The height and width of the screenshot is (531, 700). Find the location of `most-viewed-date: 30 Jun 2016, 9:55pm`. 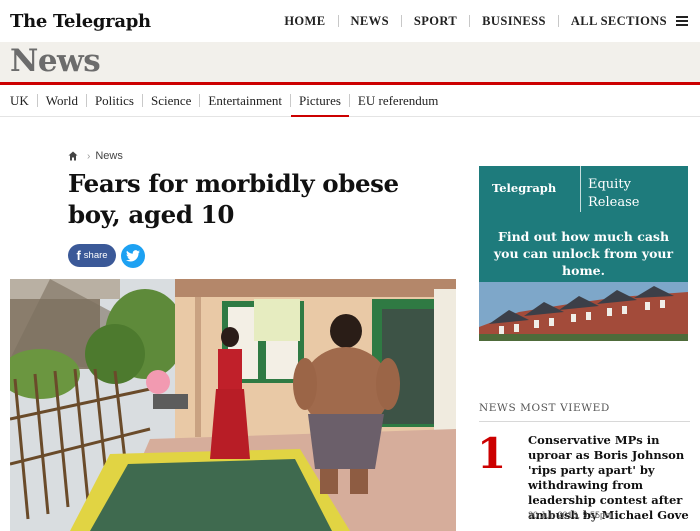

most-viewed-date: 30 Jun 2016, 9:55pm is located at coordinates (570, 515).